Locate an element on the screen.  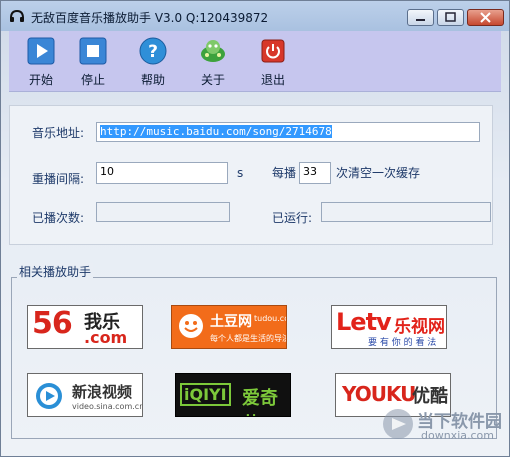
close-button is located at coordinates (485, 17).